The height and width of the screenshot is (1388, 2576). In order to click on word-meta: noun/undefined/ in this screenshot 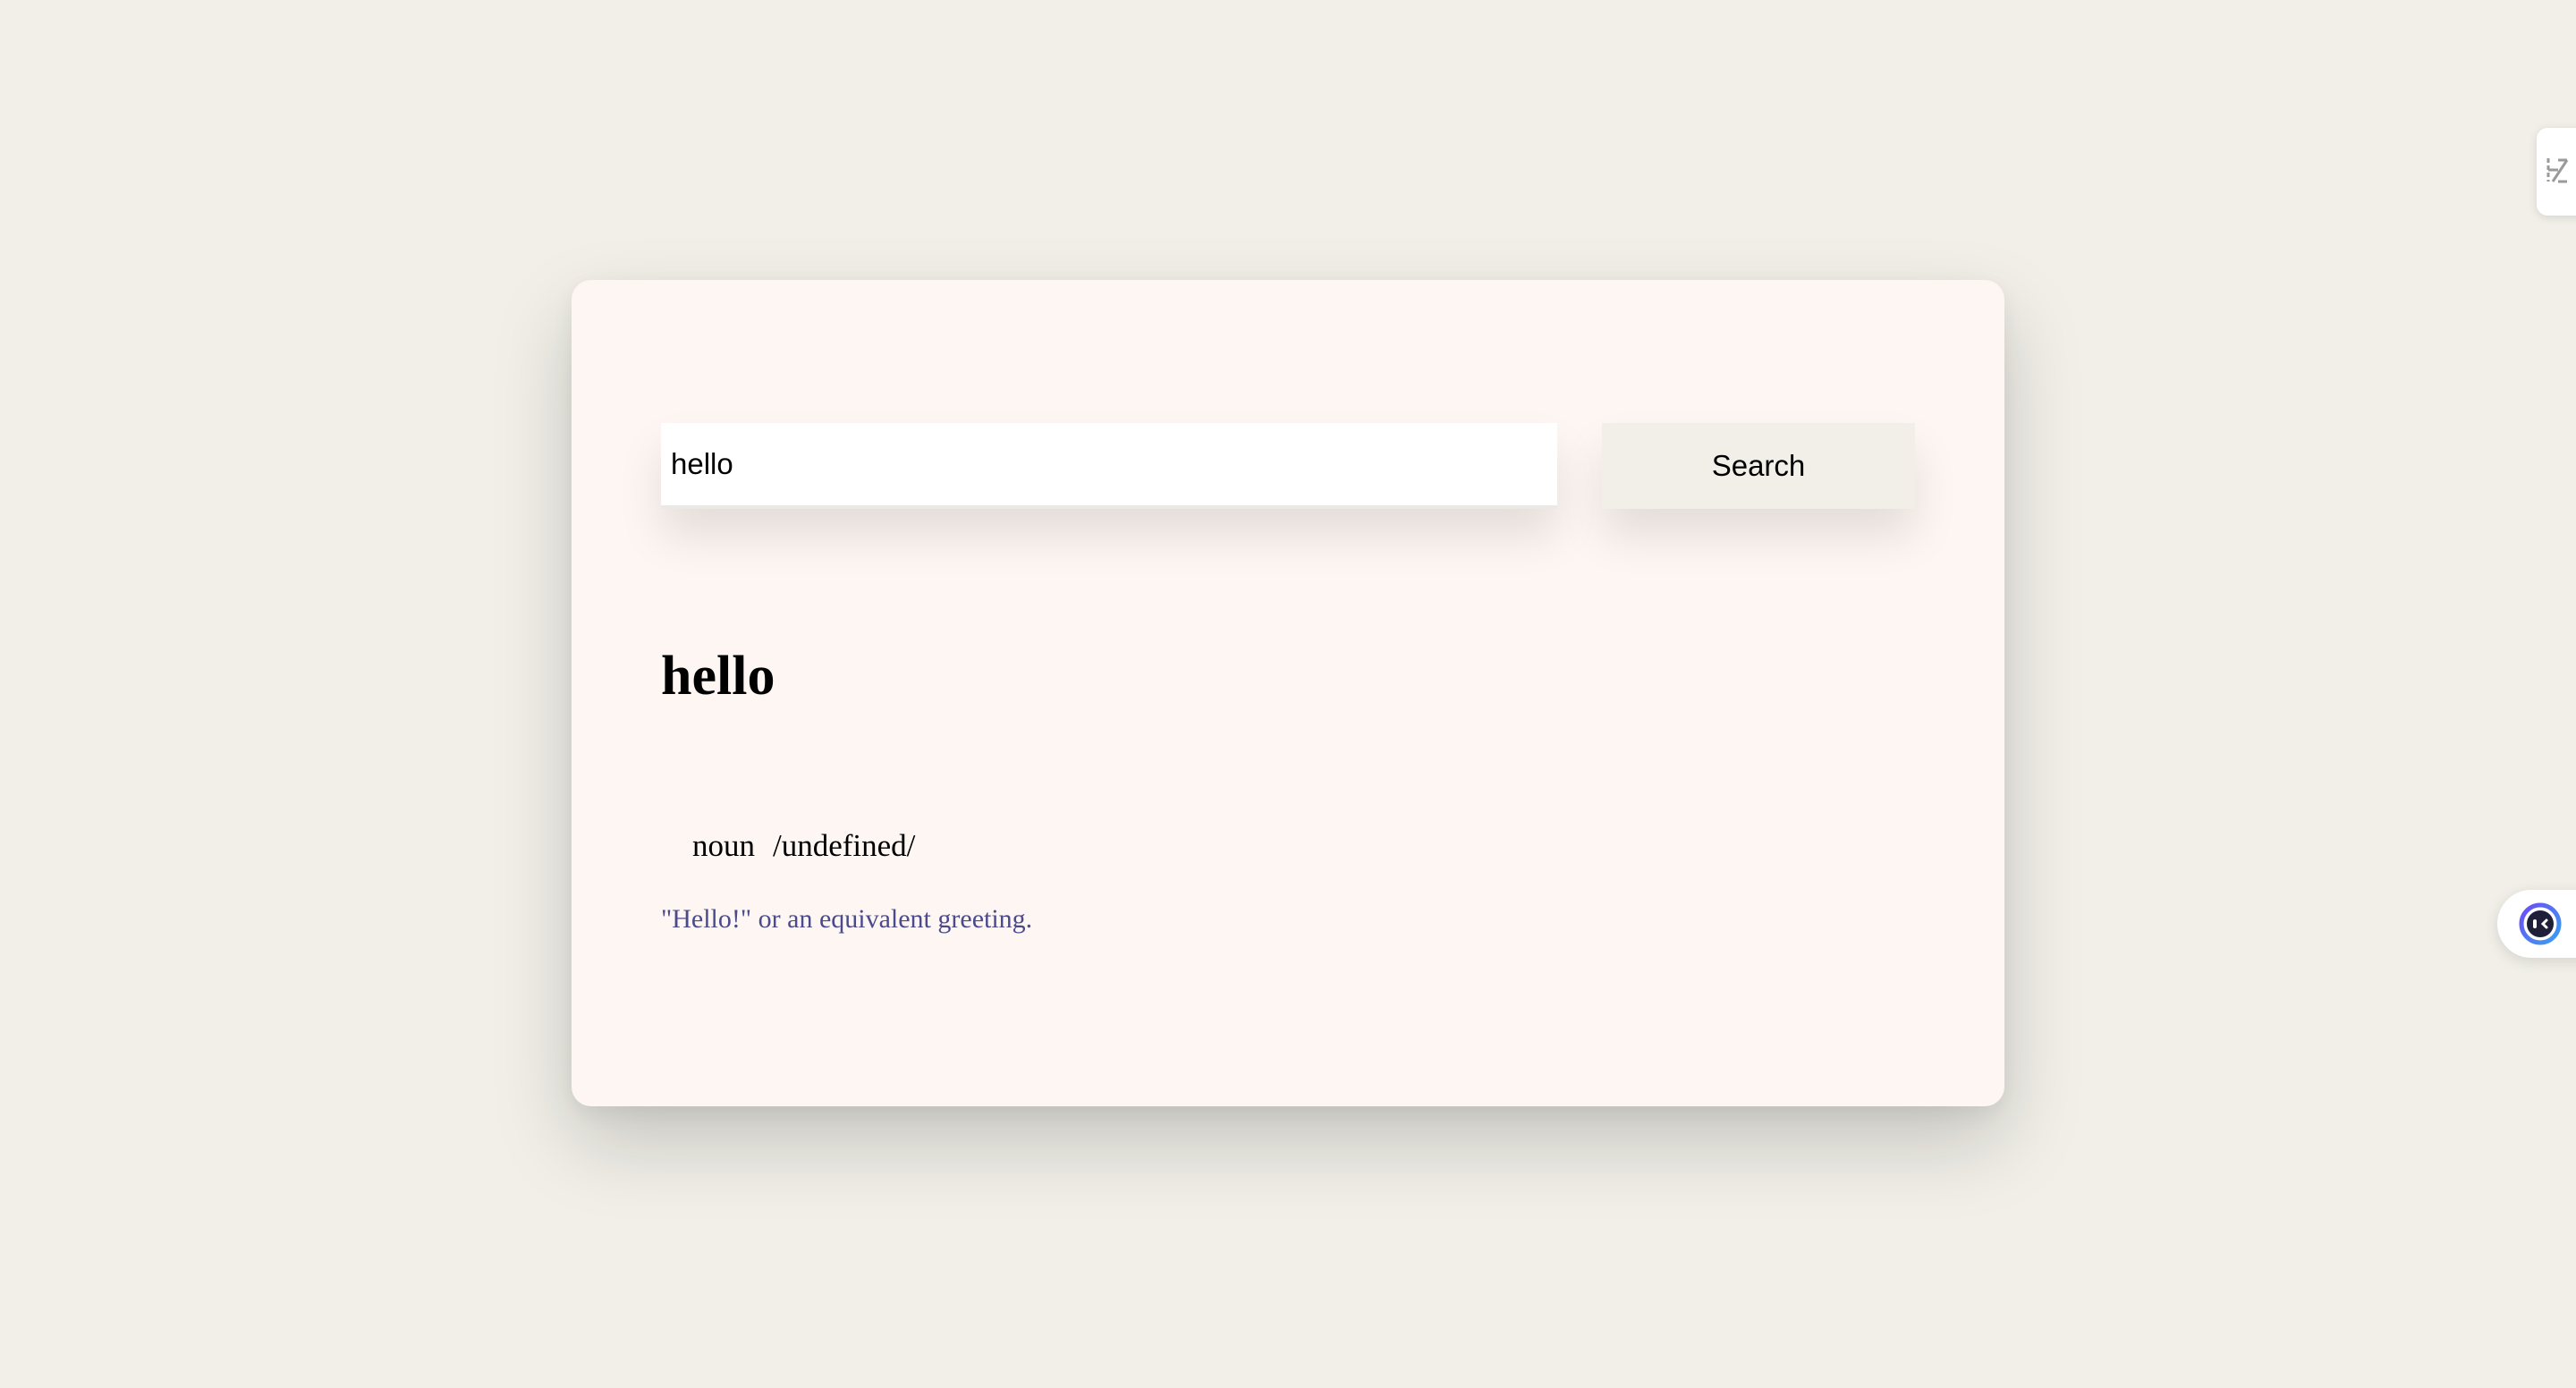, I will do `click(788, 846)`.